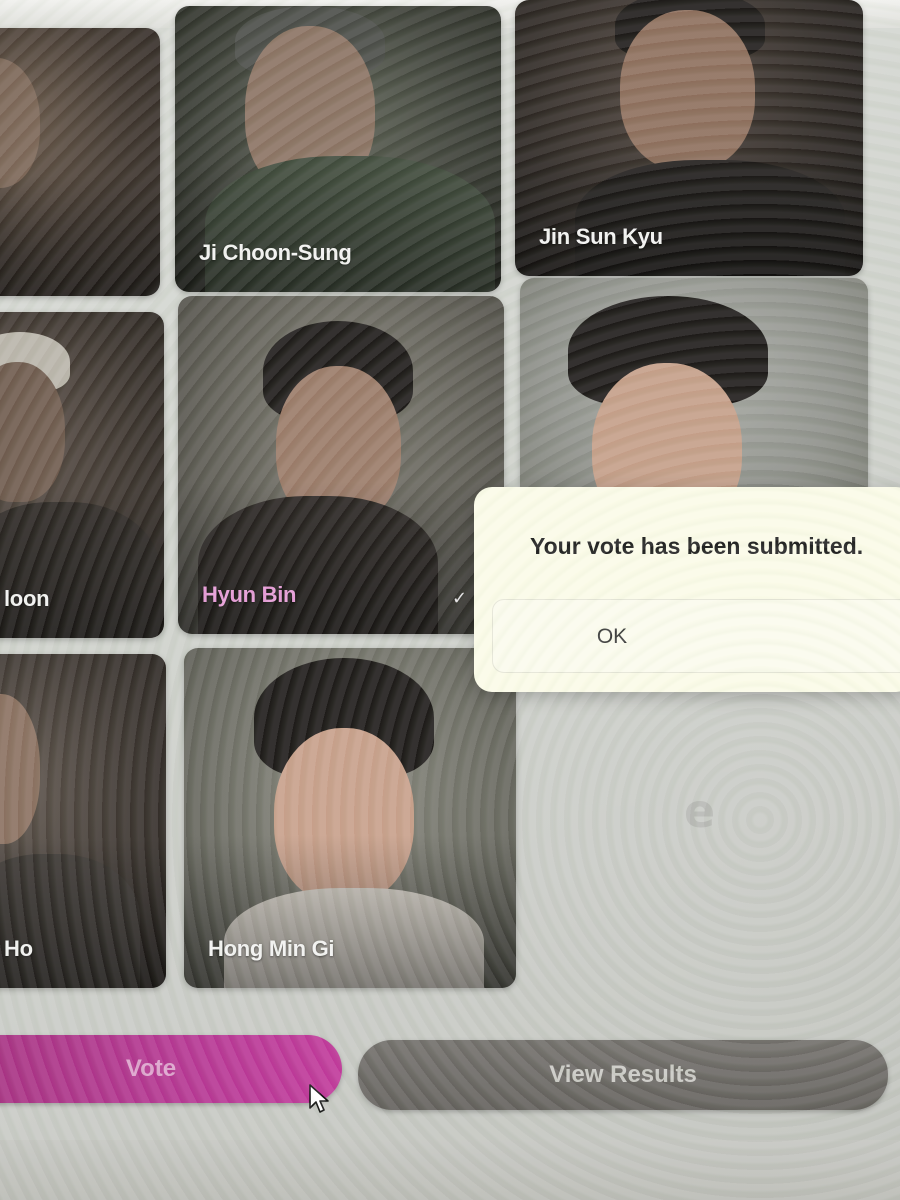 The height and width of the screenshot is (1200, 900). What do you see at coordinates (338, 149) in the screenshot?
I see `candidate-card: Ji Choon-Sung` at bounding box center [338, 149].